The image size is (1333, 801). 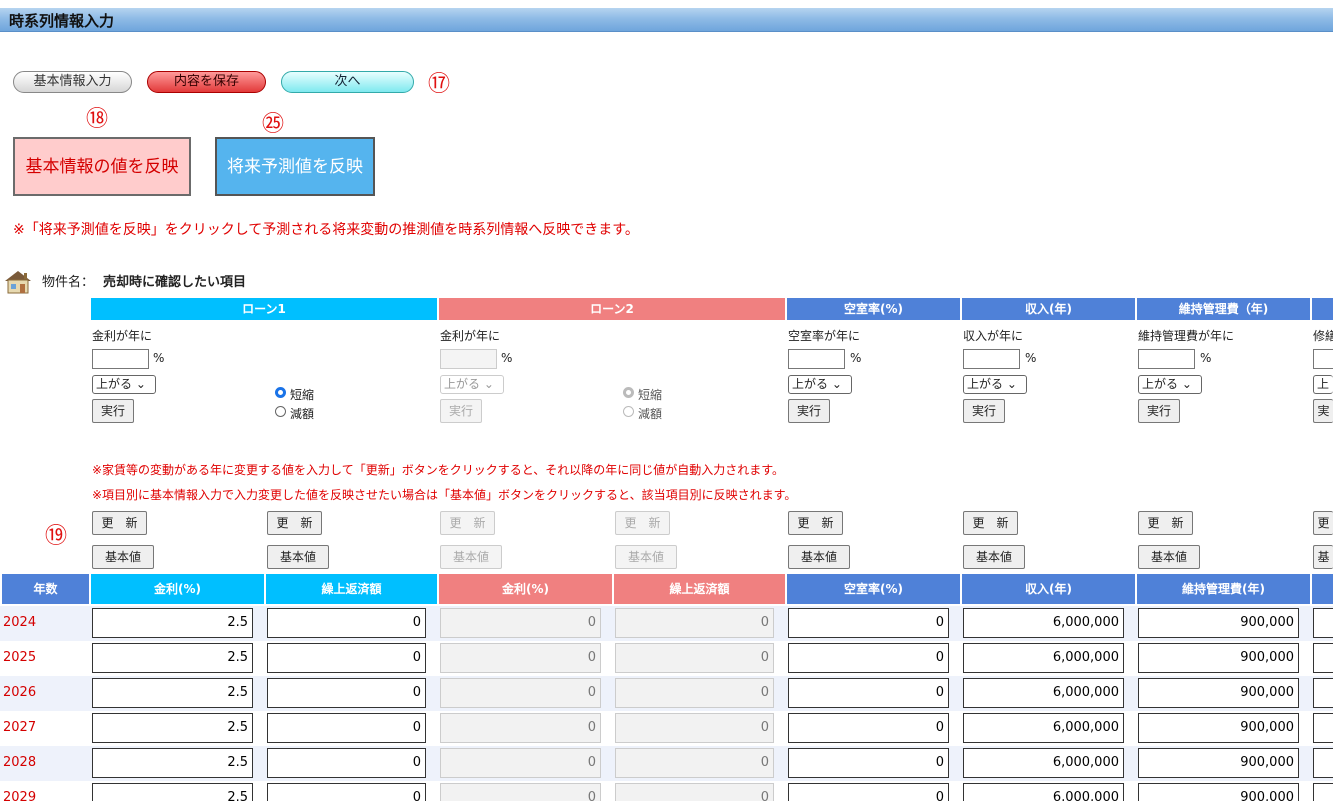 I want to click on loan2-prompt: 金利が年に, so click(x=470, y=336).